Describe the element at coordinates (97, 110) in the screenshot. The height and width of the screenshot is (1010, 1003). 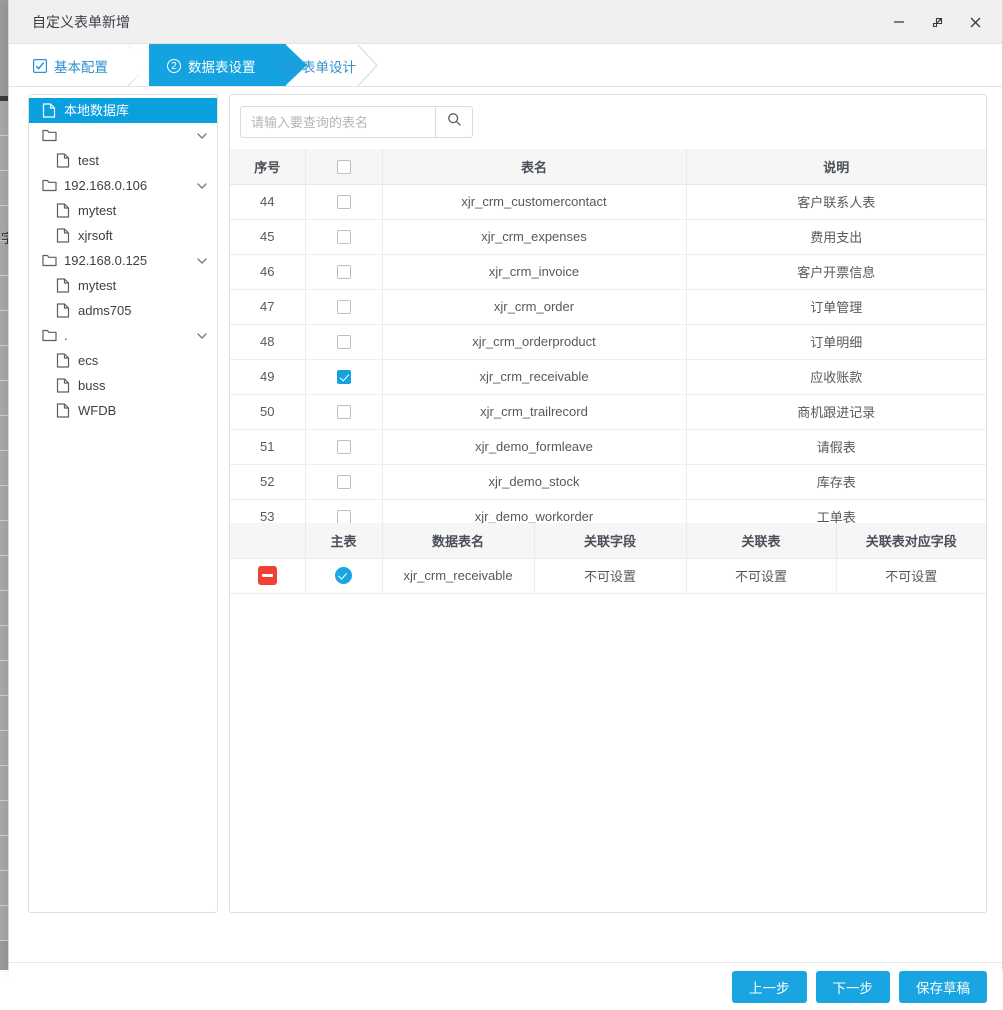
I see `tree-item-label: 本地数据库` at that location.